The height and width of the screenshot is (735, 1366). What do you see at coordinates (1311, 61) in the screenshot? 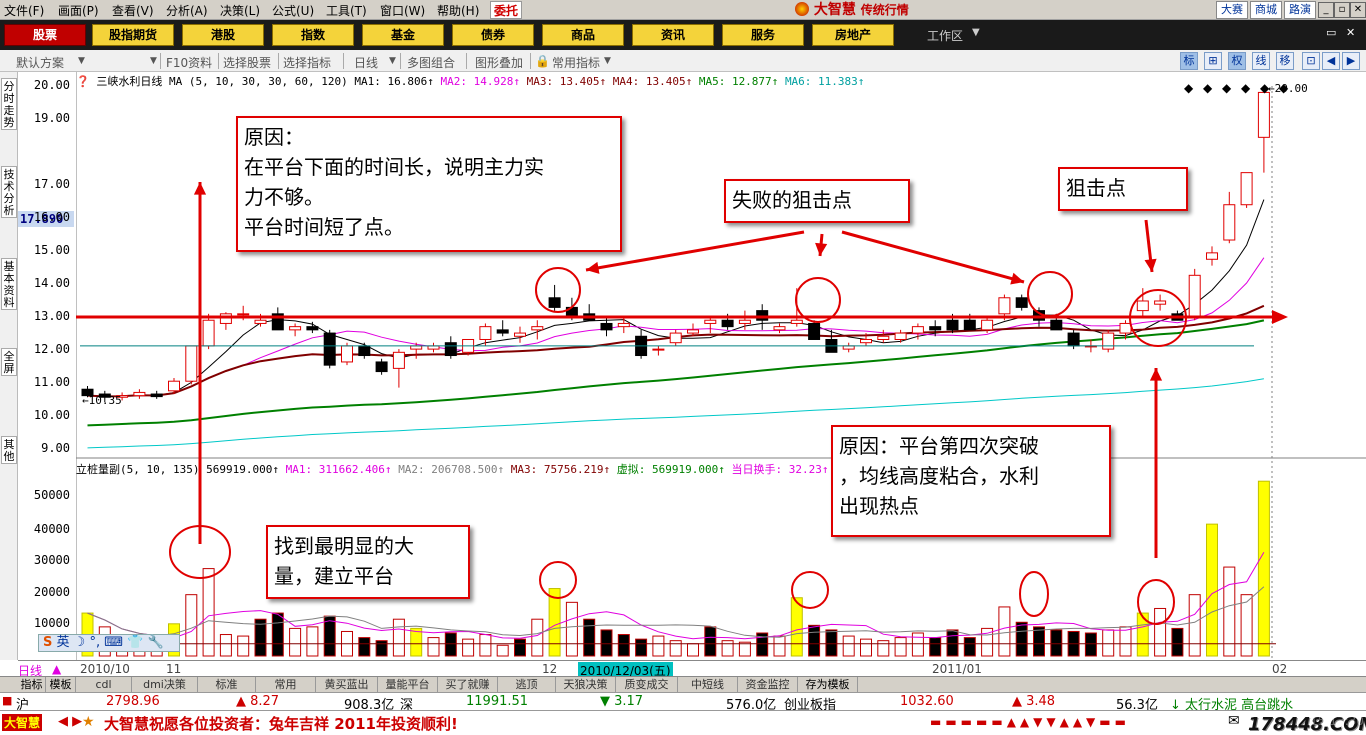
I see `fullscreen-icon: ⊡` at bounding box center [1311, 61].